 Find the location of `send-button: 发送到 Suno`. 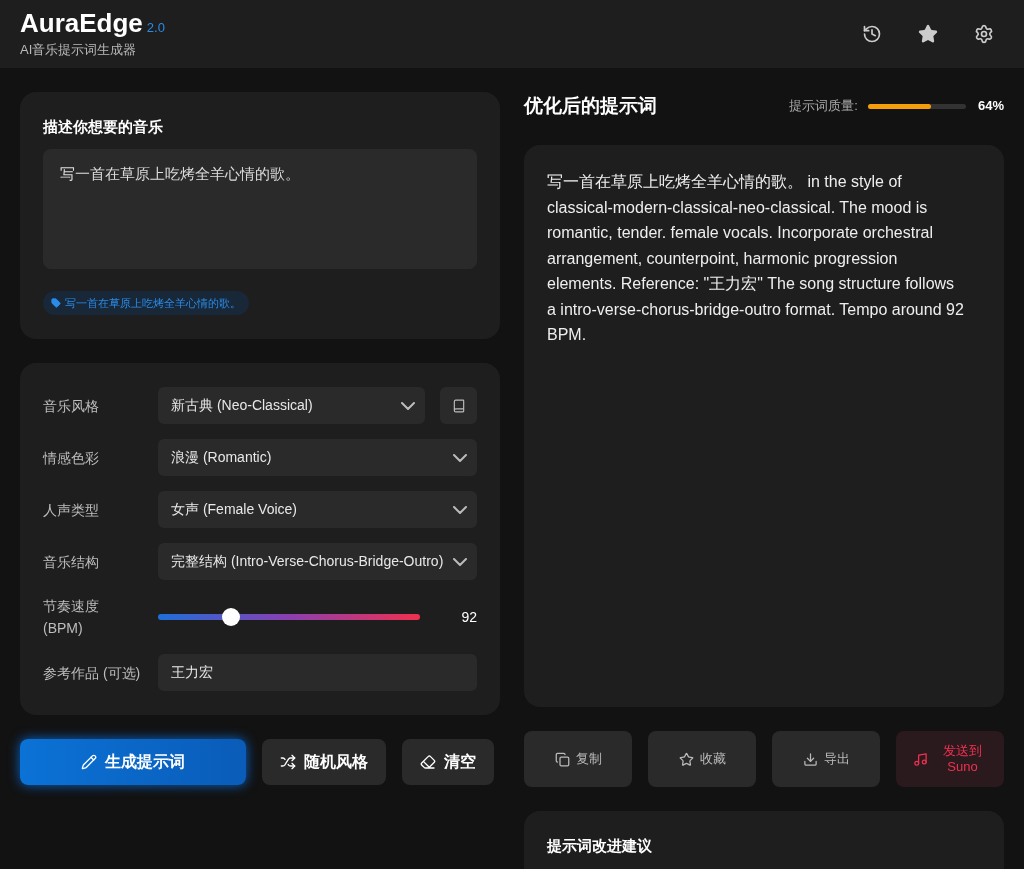

send-button: 发送到 Suno is located at coordinates (950, 759).